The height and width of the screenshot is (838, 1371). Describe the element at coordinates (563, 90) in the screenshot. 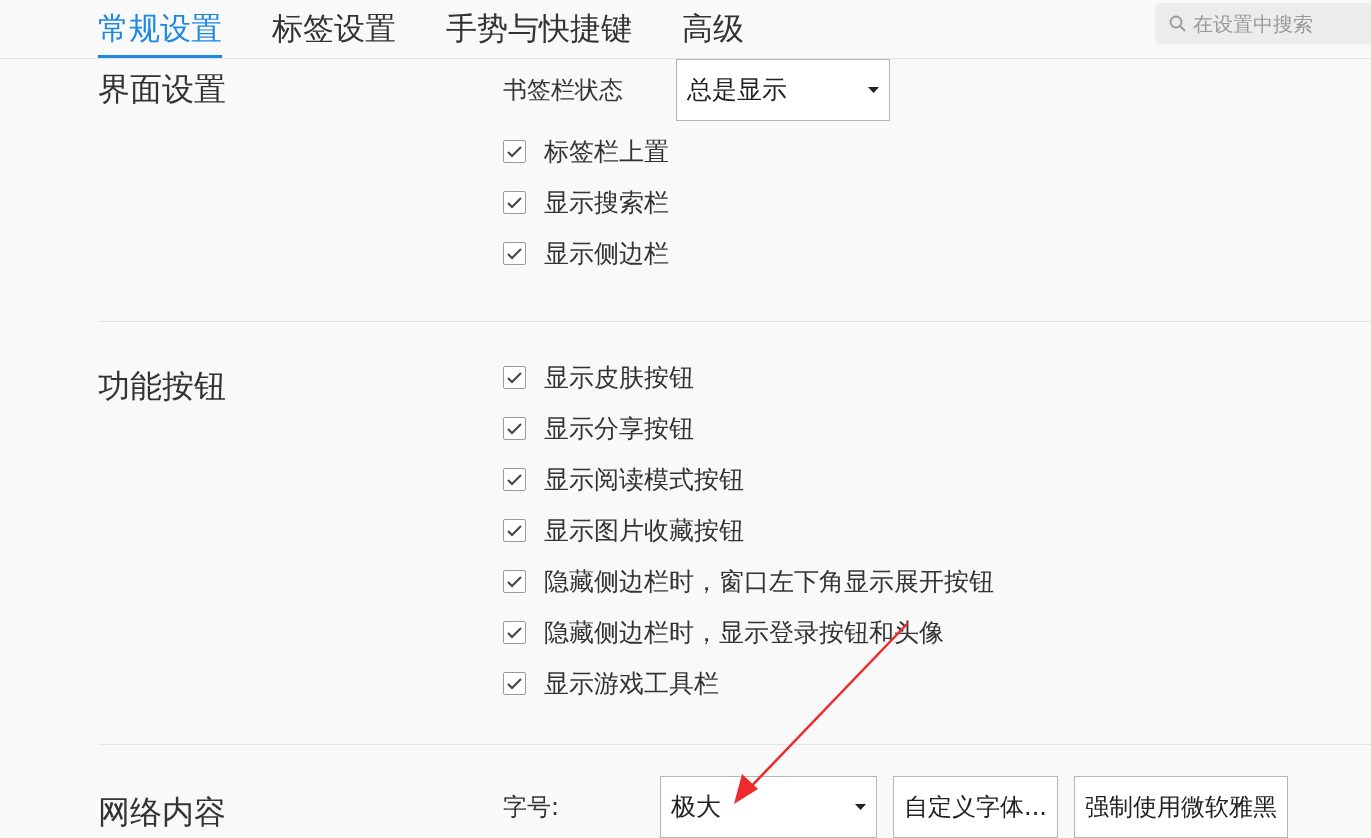

I see `select-label: 书签栏状态` at that location.